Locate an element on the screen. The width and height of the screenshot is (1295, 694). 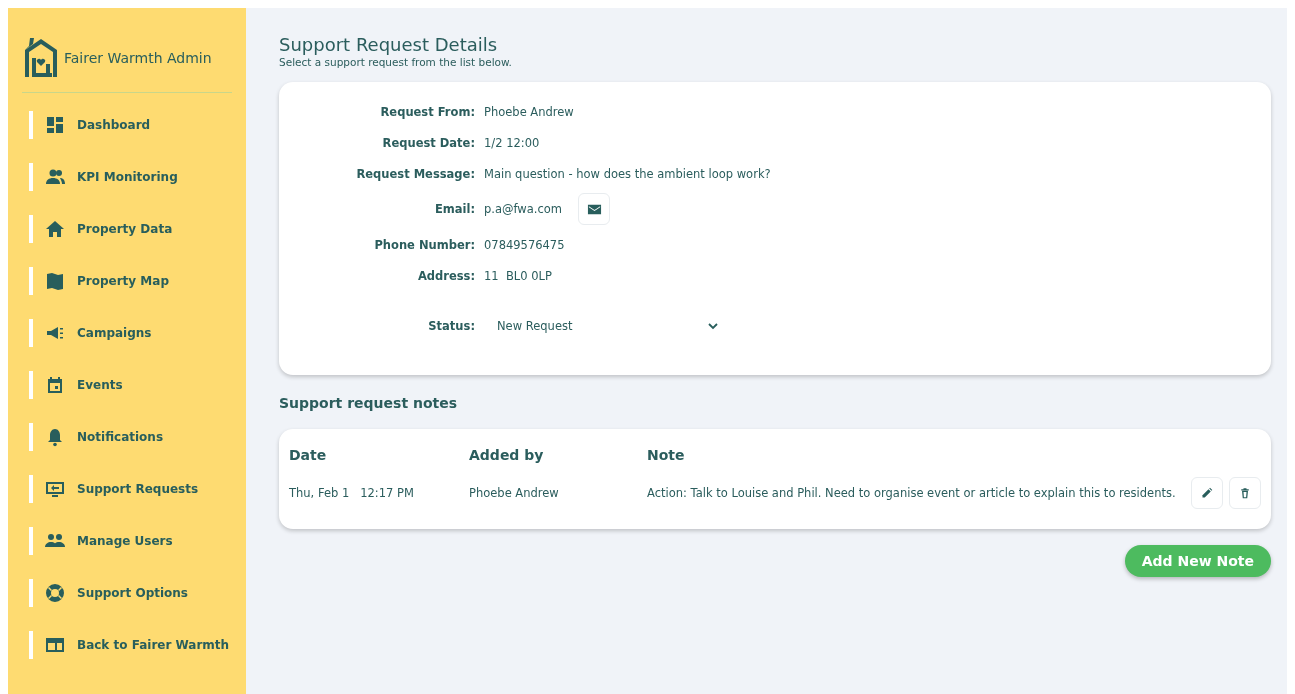
sidebar-item: Support Requests is located at coordinates (130, 489).